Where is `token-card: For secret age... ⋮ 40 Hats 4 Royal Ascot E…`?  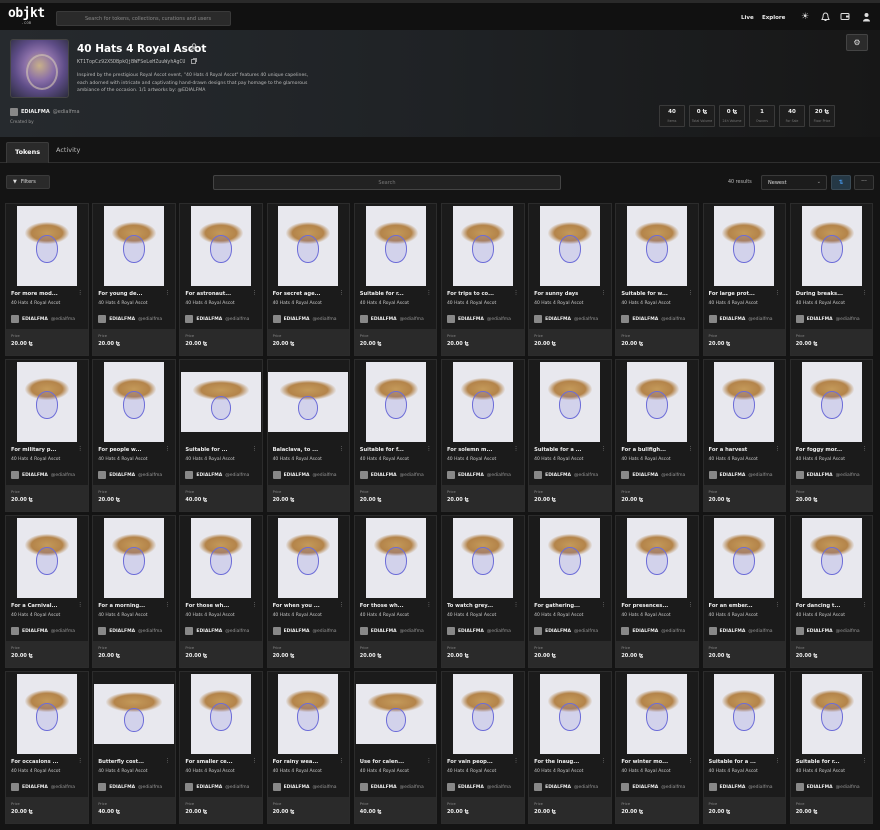 token-card: For secret age... ⋮ 40 Hats 4 Royal Ascot E… is located at coordinates (308, 279).